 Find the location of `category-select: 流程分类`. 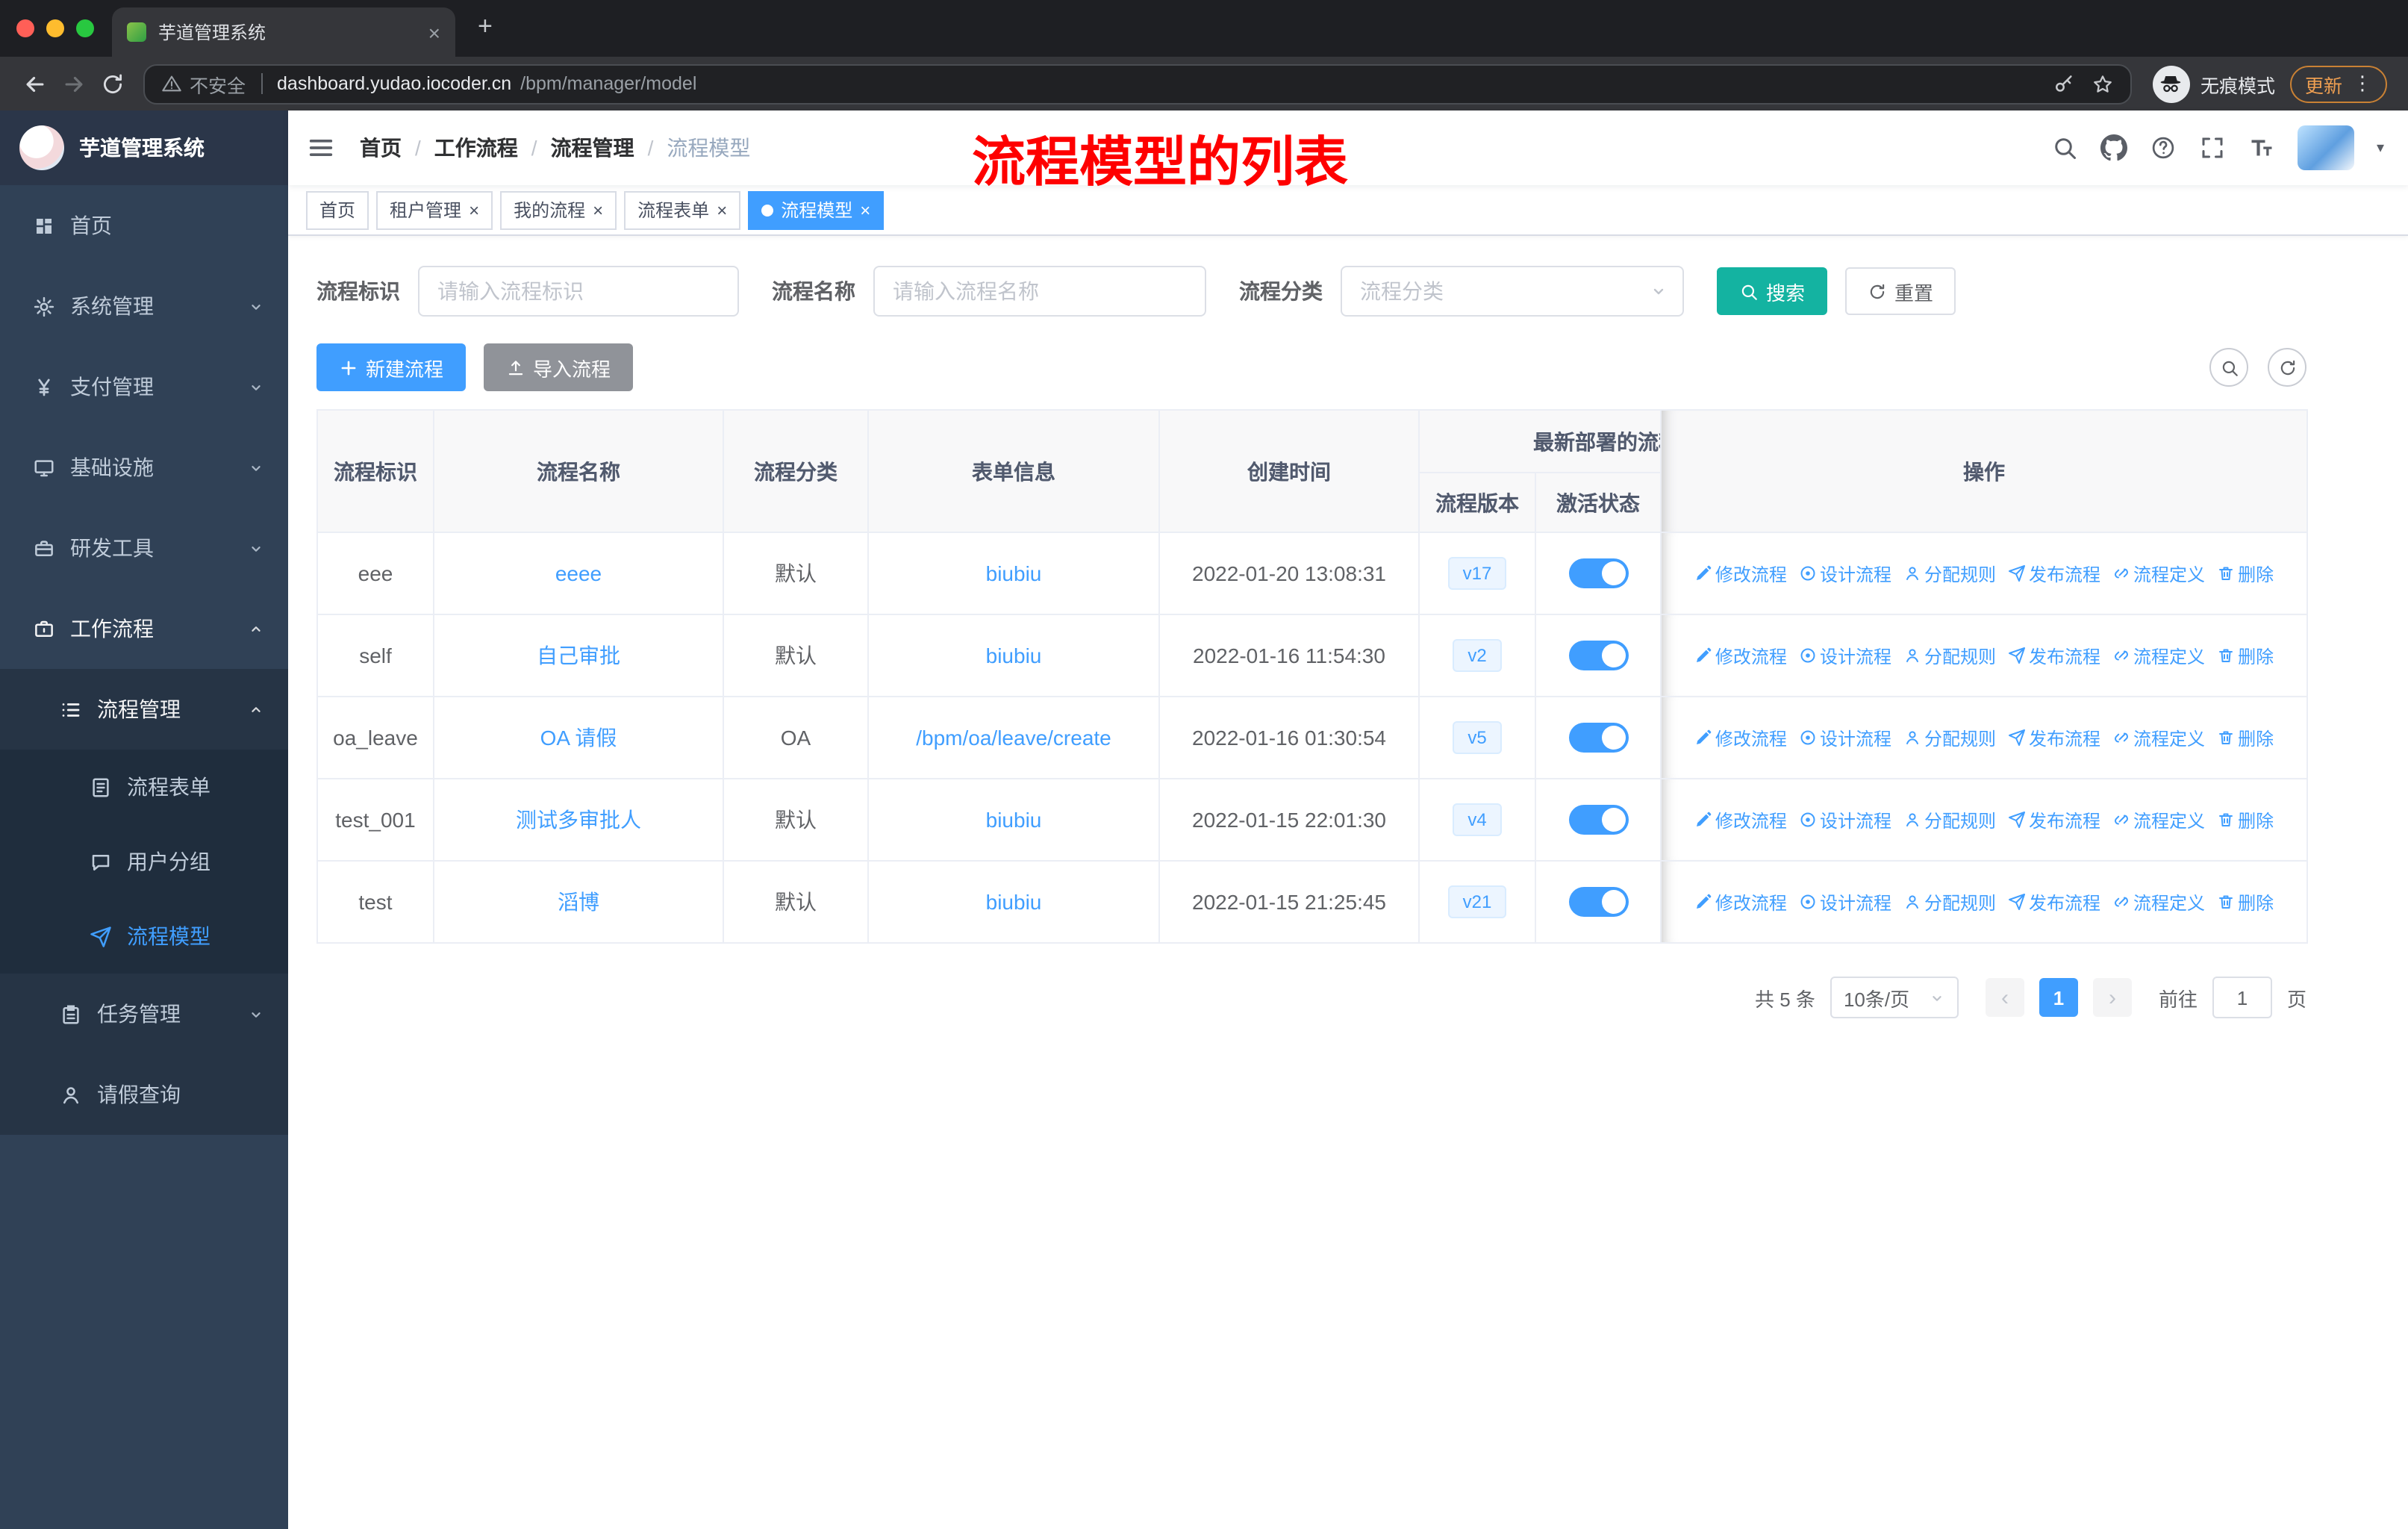

category-select: 流程分类 is located at coordinates (1512, 291).